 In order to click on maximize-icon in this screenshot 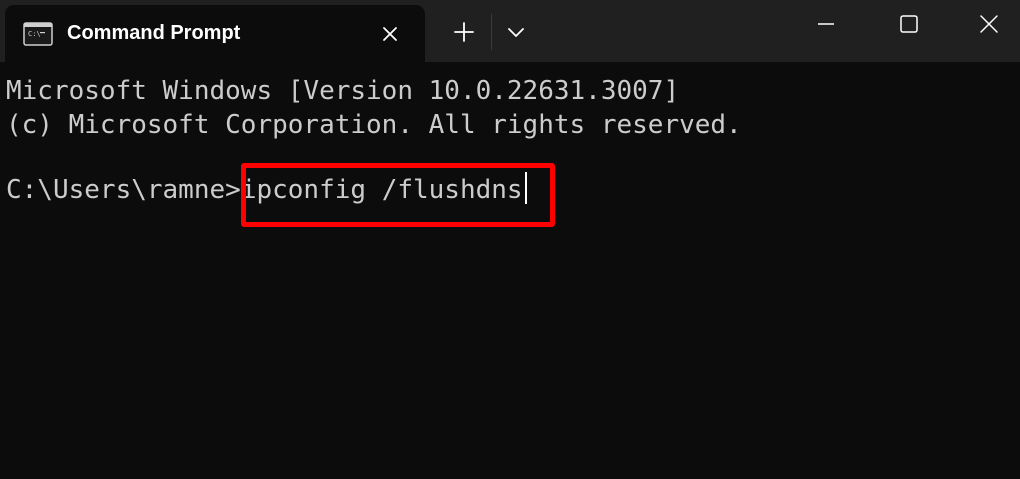, I will do `click(909, 24)`.